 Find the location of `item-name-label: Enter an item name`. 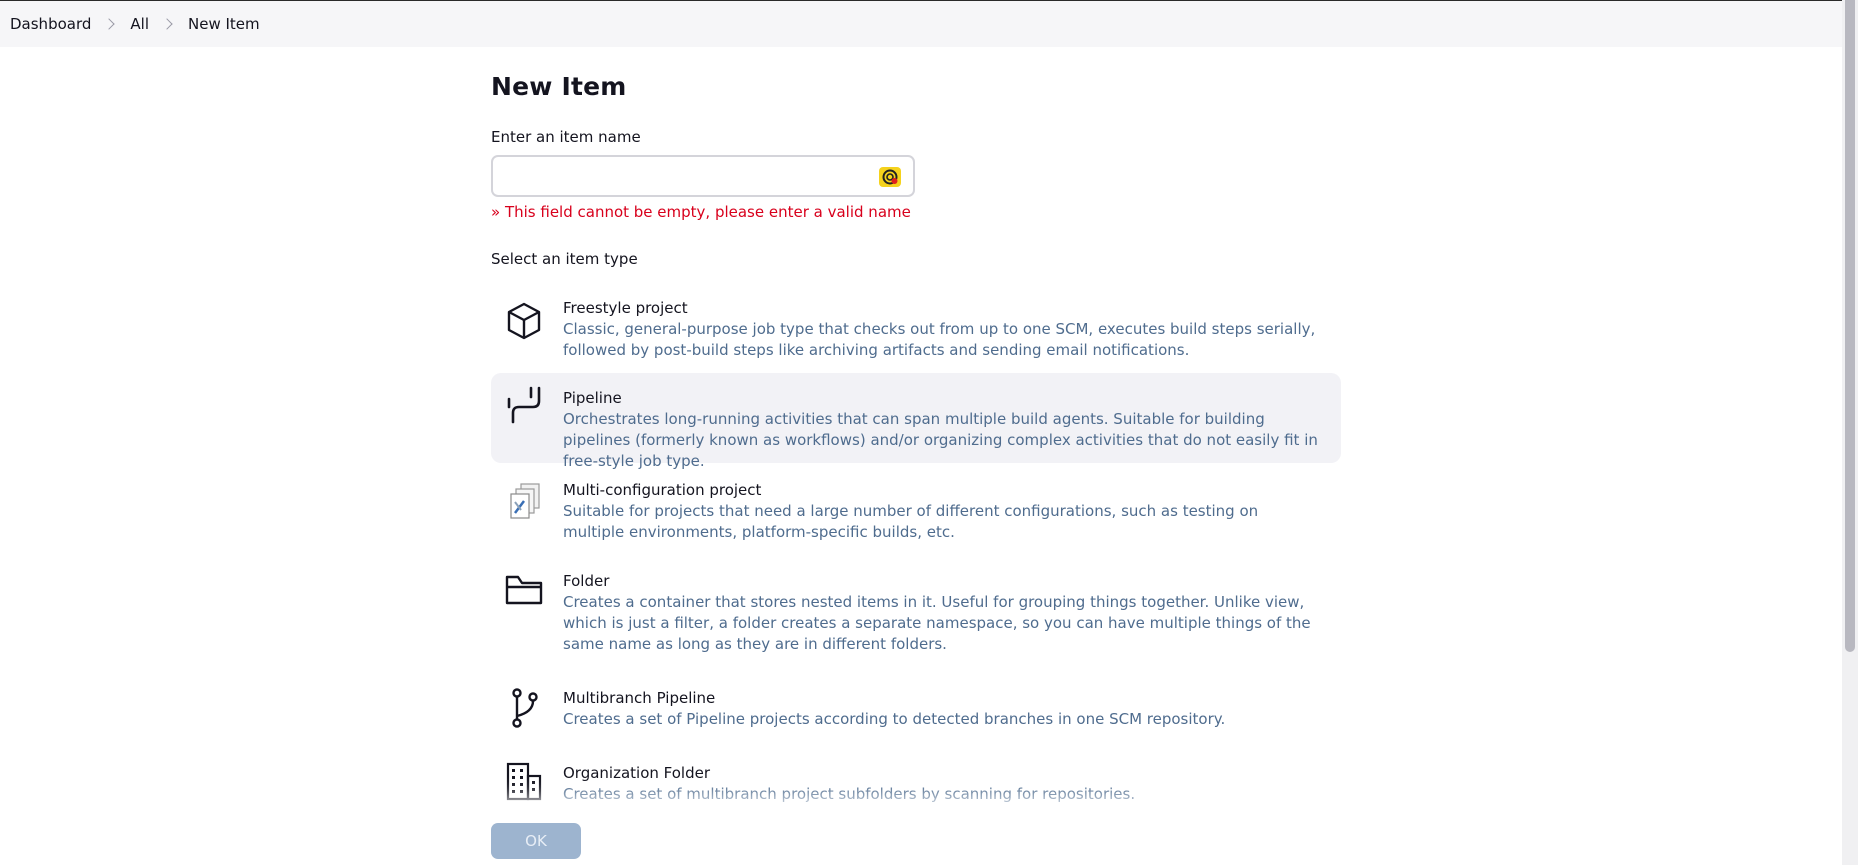

item-name-label: Enter an item name is located at coordinates (566, 137).